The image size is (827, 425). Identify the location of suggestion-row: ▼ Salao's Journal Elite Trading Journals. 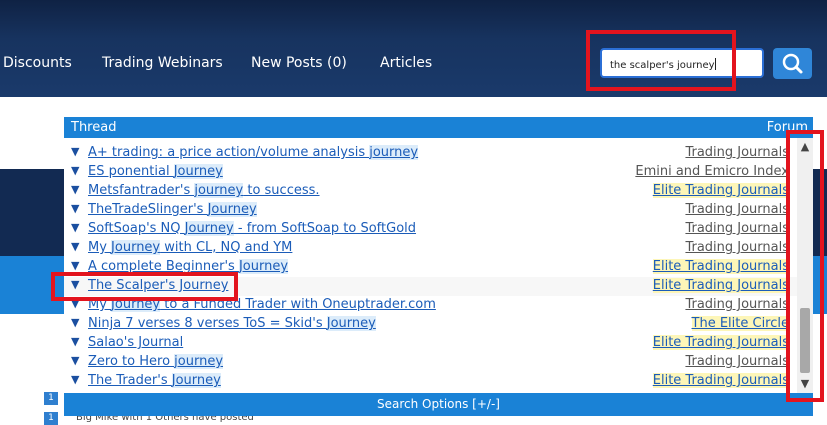
(430, 343).